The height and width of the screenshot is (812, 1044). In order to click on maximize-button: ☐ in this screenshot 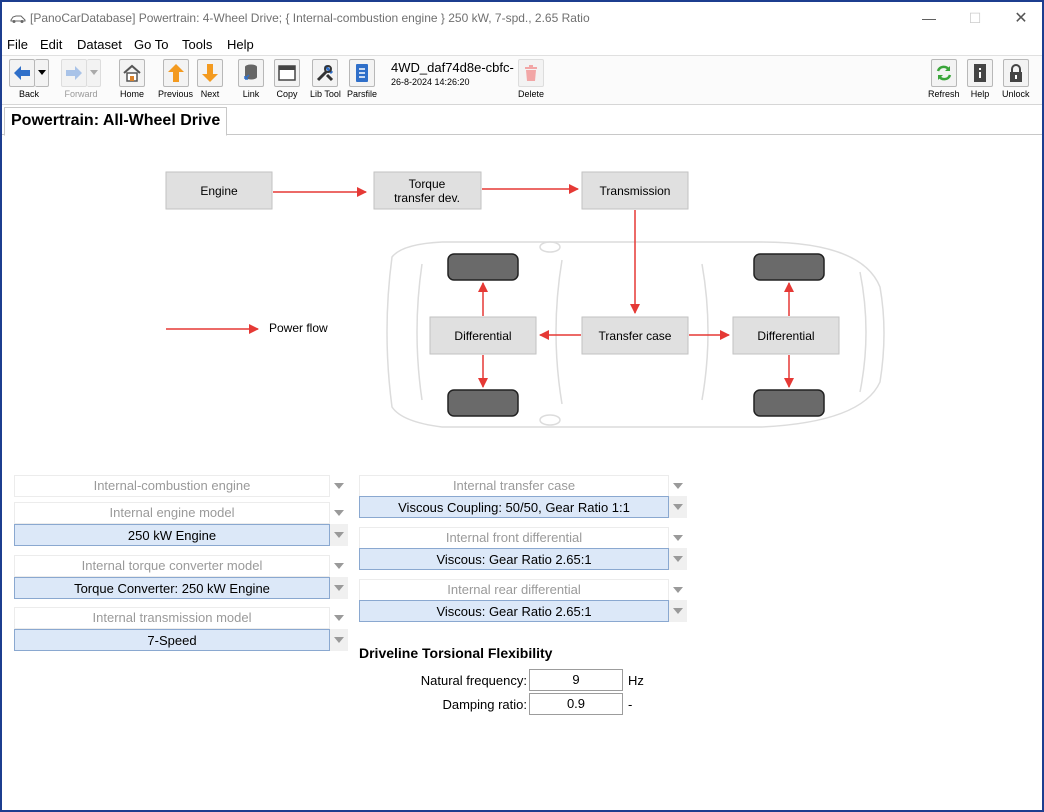, I will do `click(975, 18)`.